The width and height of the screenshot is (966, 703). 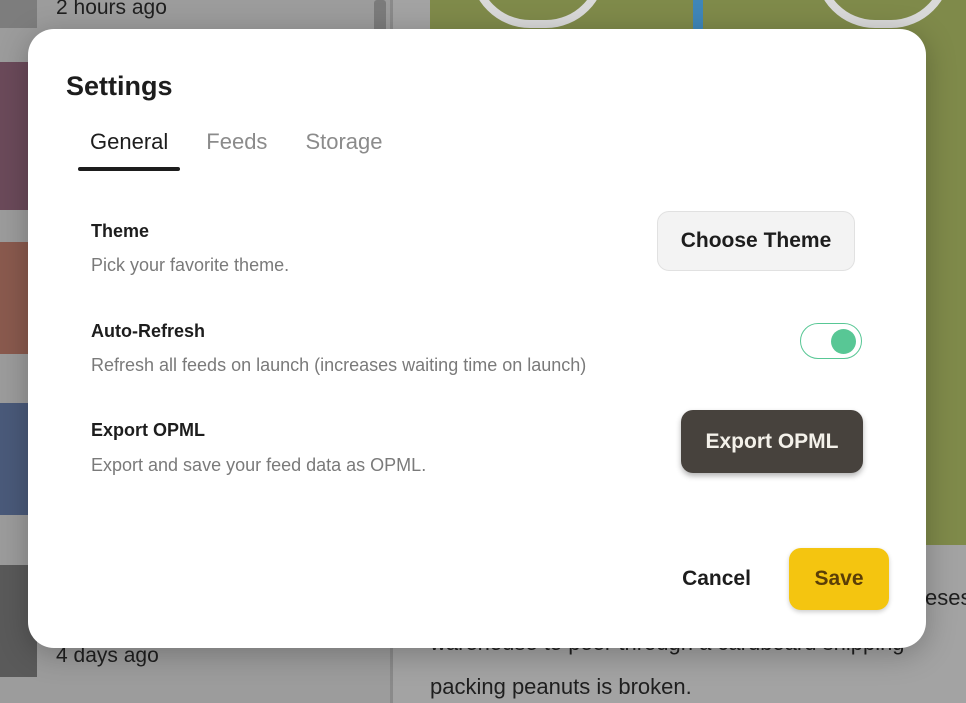 What do you see at coordinates (343, 150) in the screenshot?
I see `tab-storage: Storage` at bounding box center [343, 150].